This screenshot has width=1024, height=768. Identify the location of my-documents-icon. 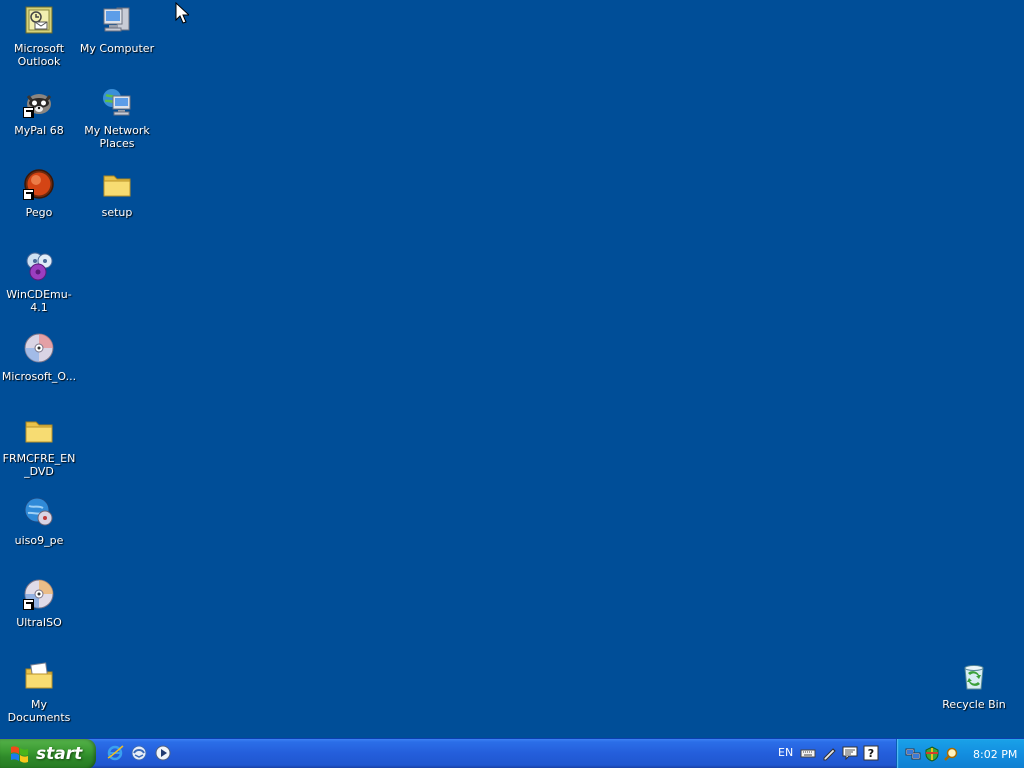
(39, 676).